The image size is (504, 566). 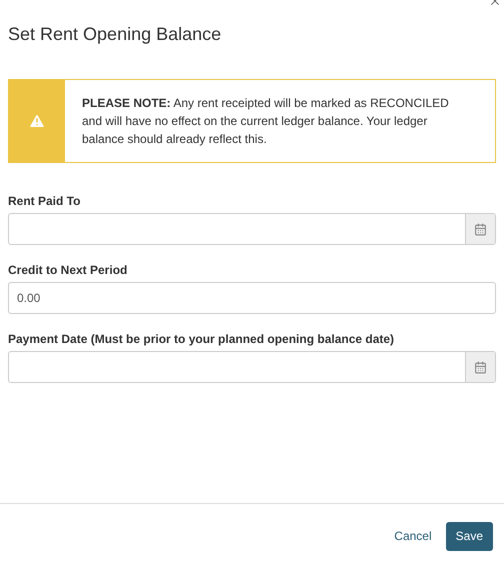 I want to click on cancel-link: Cancel, so click(x=413, y=536).